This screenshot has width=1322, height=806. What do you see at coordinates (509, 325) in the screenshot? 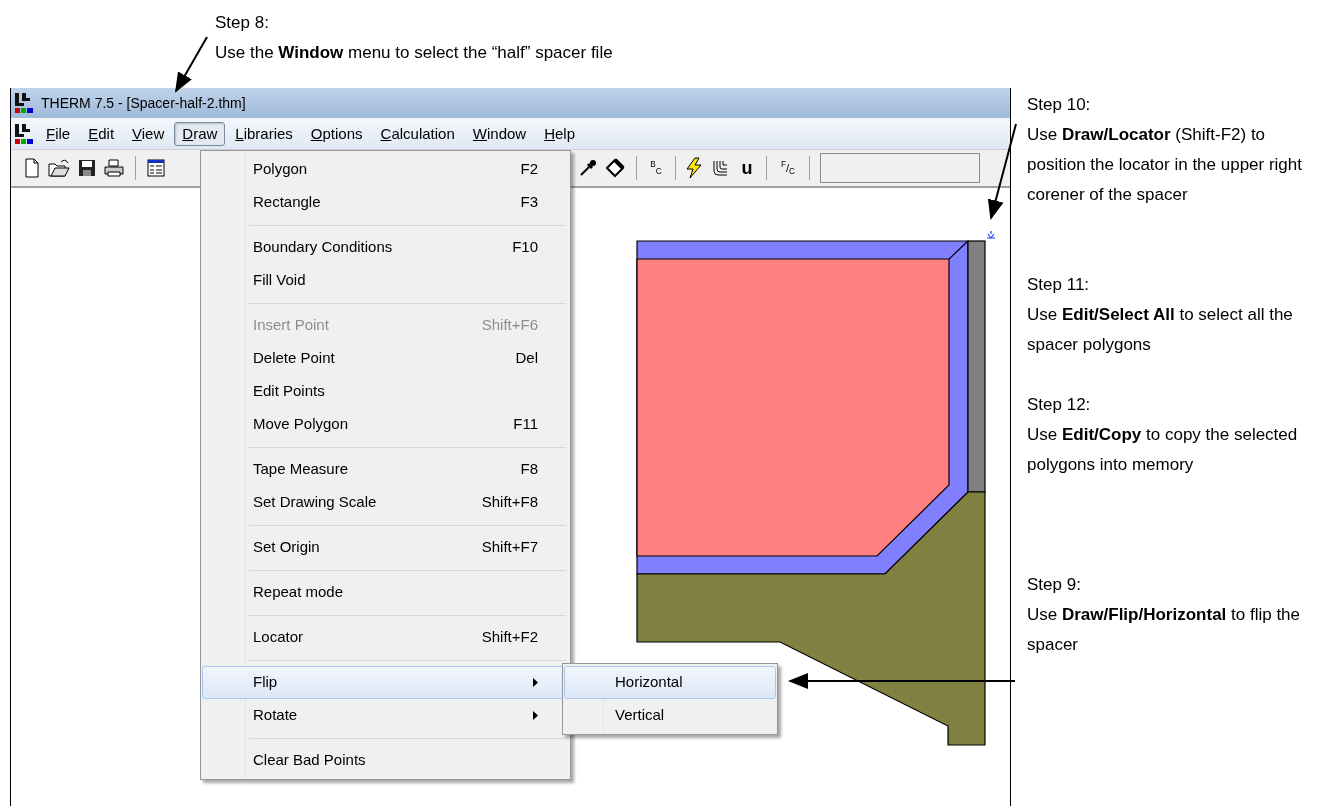
I see `shortcut-text: Shift+F6` at bounding box center [509, 325].